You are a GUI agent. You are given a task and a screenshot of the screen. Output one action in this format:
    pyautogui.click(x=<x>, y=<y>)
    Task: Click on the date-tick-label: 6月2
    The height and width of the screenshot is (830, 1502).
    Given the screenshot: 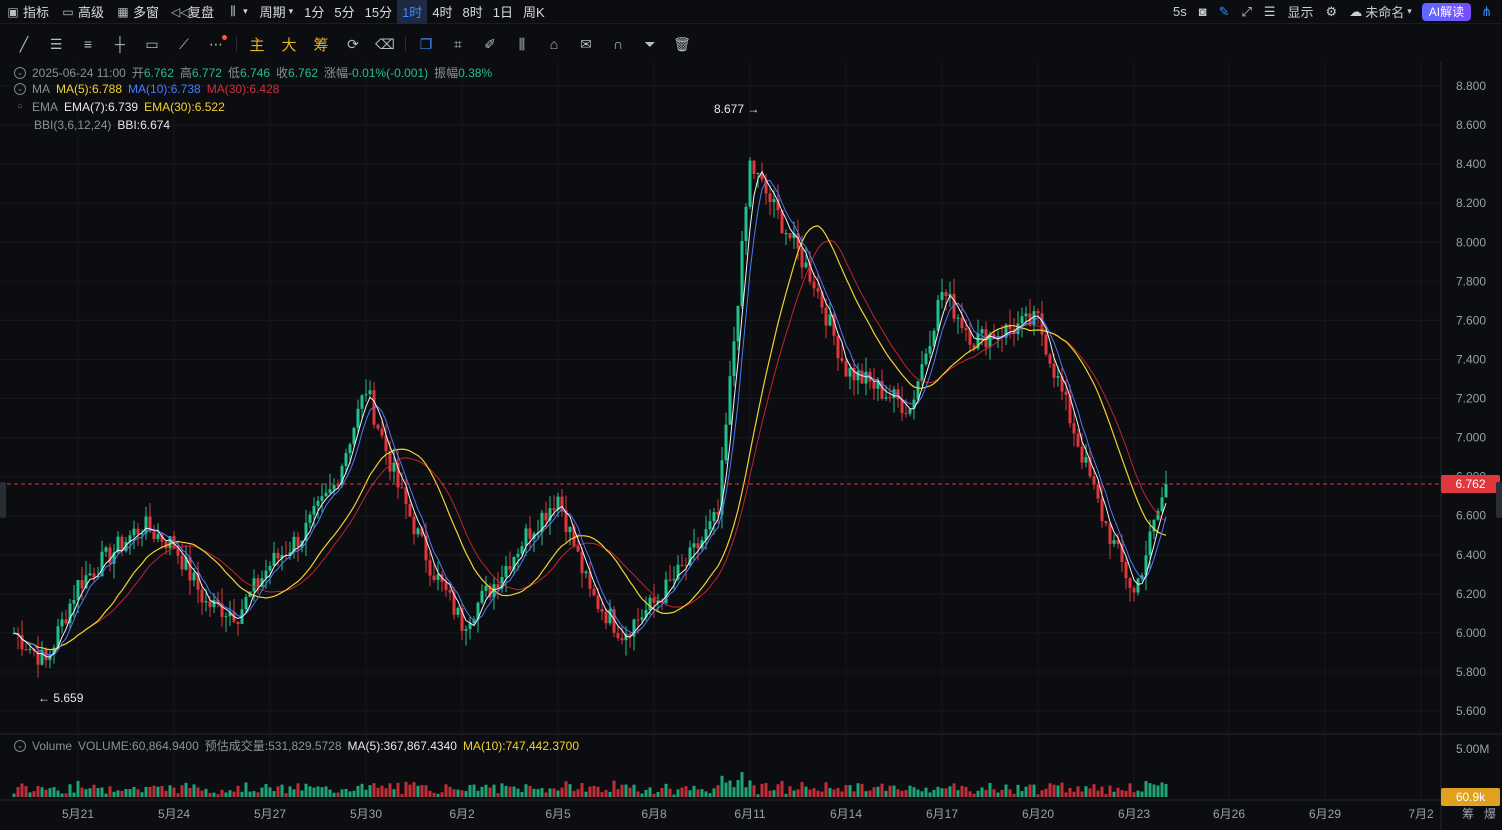 What is the action you would take?
    pyautogui.click(x=462, y=814)
    